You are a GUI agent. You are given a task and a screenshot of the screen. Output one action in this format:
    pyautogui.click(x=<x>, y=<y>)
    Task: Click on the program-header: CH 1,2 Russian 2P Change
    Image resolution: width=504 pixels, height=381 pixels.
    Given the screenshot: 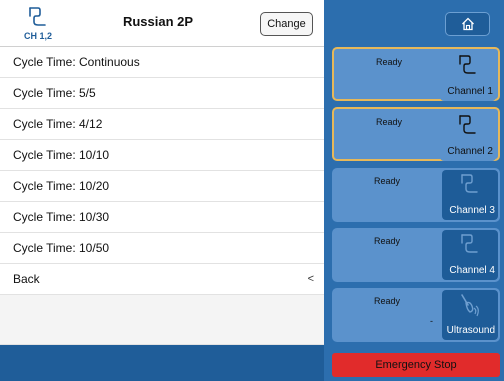 What is the action you would take?
    pyautogui.click(x=162, y=23)
    